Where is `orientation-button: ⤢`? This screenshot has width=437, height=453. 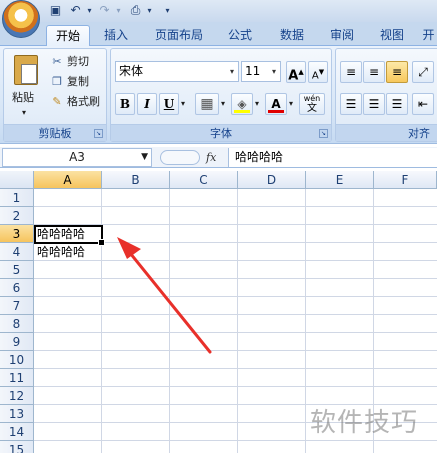 orientation-button: ⤢ is located at coordinates (423, 72).